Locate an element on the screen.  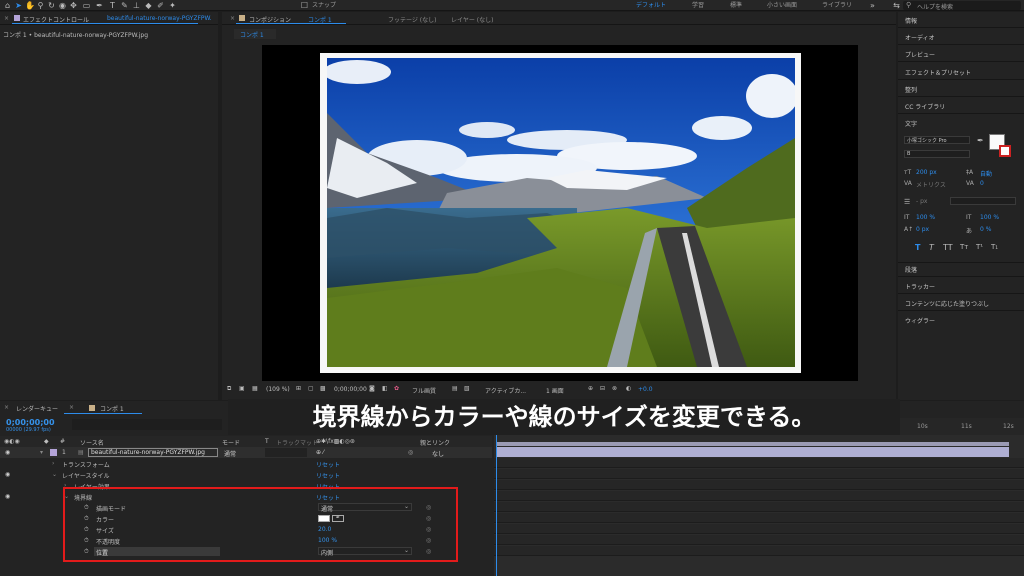
content-aware-fill-panel-tab: コンテンツに応じた塗りつぶし is located at coordinates (947, 303).